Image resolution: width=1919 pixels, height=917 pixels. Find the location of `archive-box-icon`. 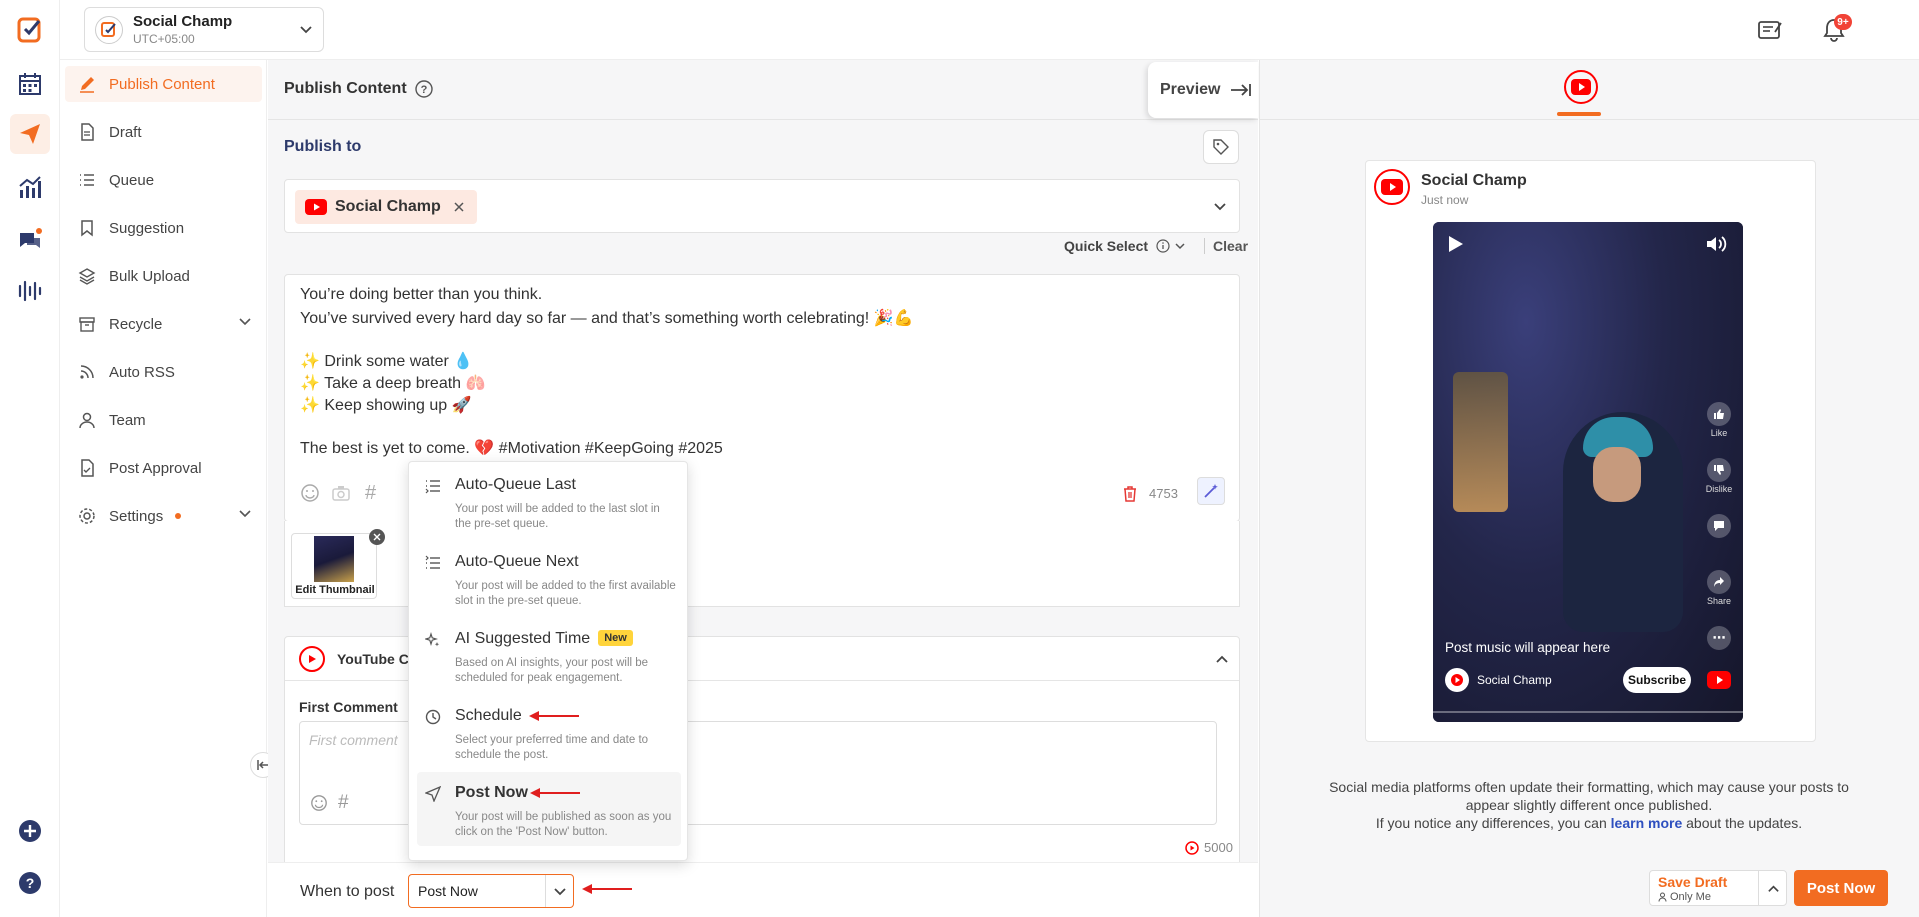

archive-box-icon is located at coordinates (87, 324).